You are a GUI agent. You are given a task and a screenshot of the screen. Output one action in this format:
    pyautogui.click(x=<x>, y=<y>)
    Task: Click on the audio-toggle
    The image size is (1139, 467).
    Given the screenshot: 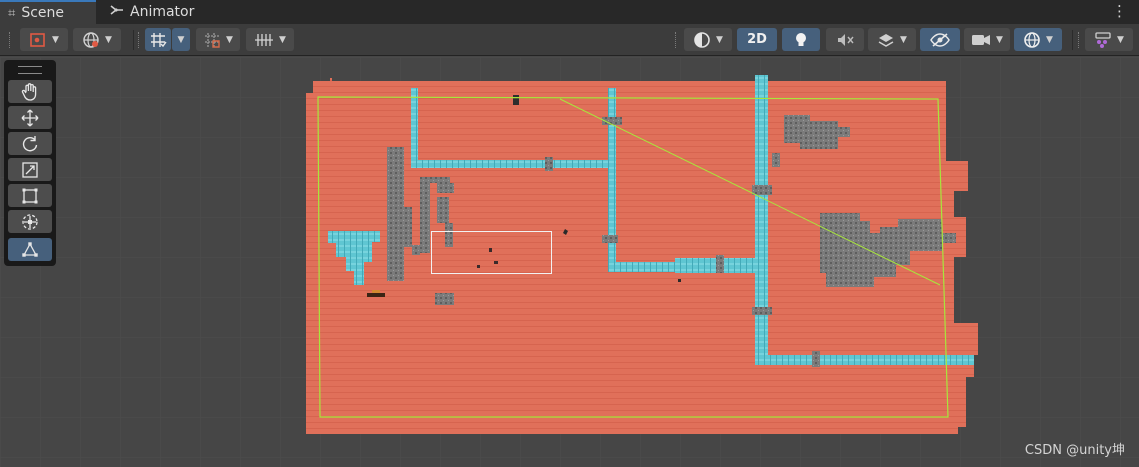 What is the action you would take?
    pyautogui.click(x=845, y=39)
    